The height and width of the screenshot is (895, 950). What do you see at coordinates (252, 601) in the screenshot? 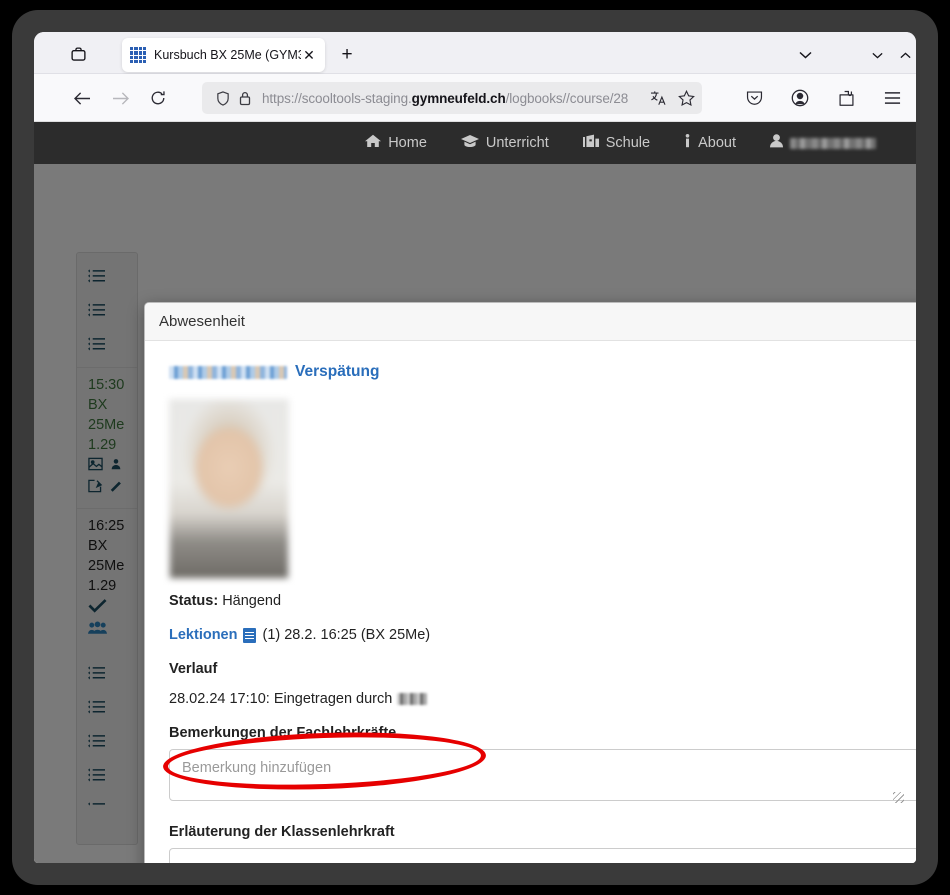
I see `status-value: Hängend` at bounding box center [252, 601].